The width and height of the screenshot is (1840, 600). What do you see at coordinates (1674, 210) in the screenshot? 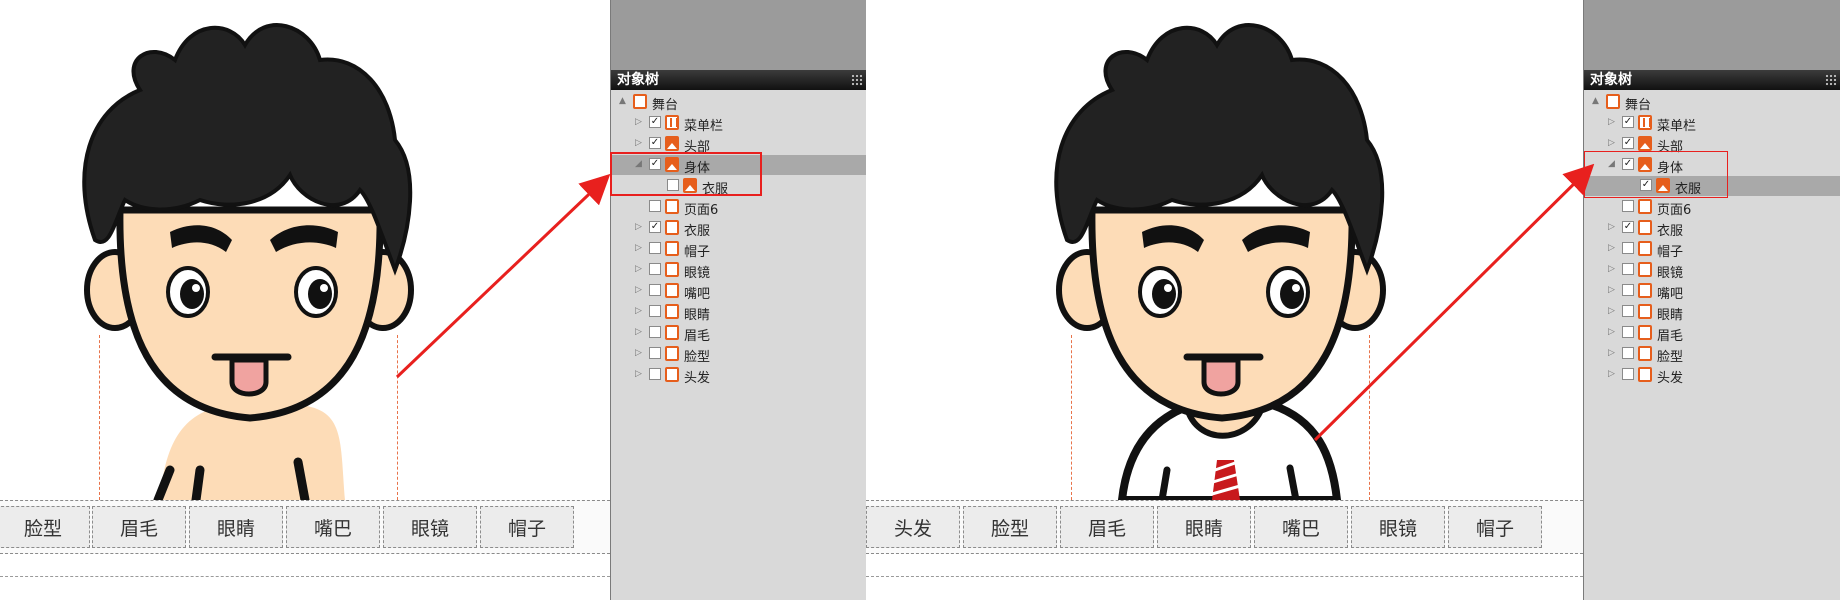
I see `tree-row-label: 页面6` at bounding box center [1674, 210].